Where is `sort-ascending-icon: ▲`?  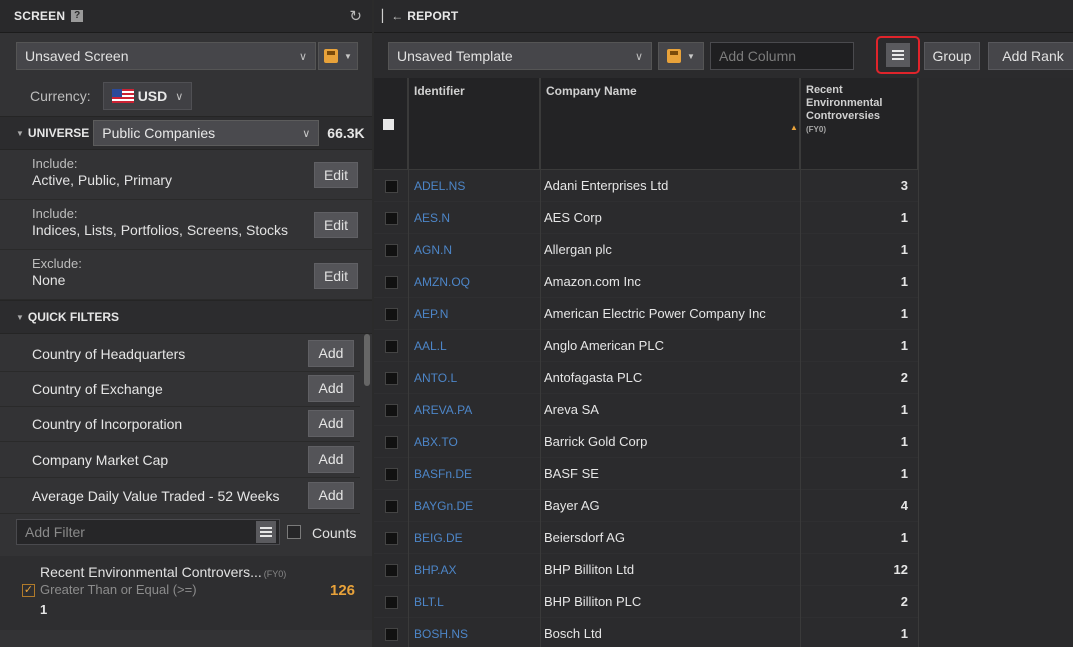
sort-ascending-icon: ▲ is located at coordinates (794, 127).